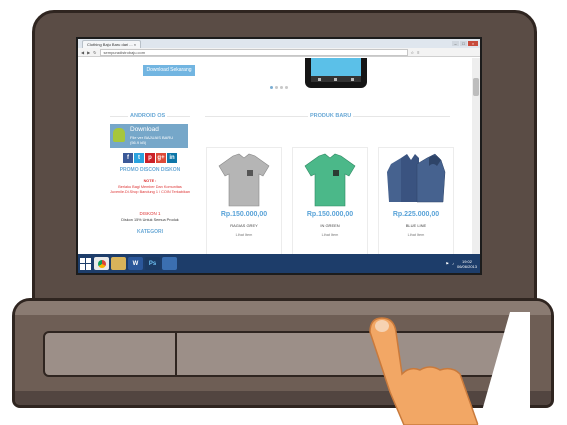  I want to click on reload-icon: ↻, so click(94, 52).